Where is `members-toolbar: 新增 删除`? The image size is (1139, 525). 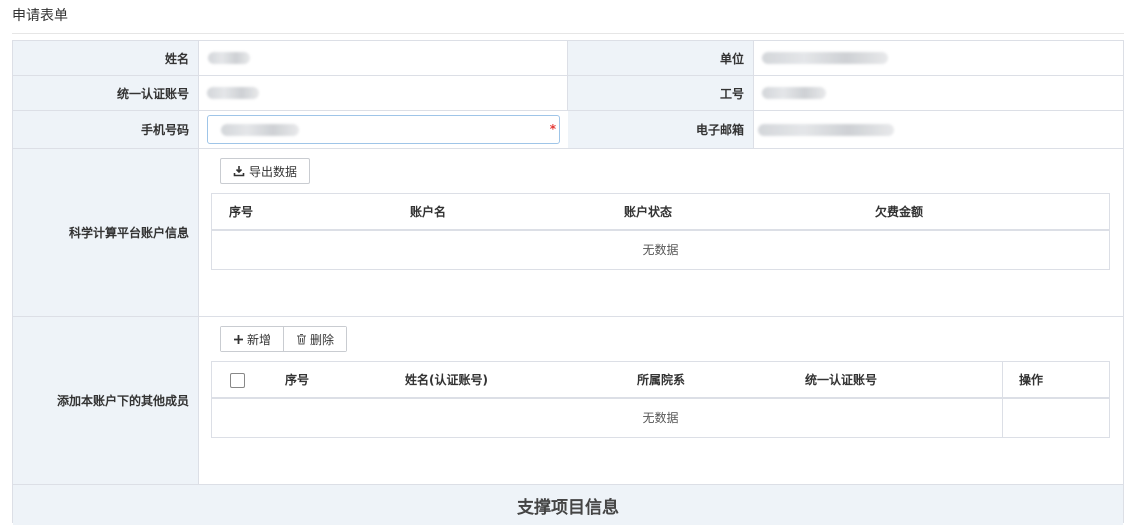
members-toolbar: 新增 删除 is located at coordinates (284, 339).